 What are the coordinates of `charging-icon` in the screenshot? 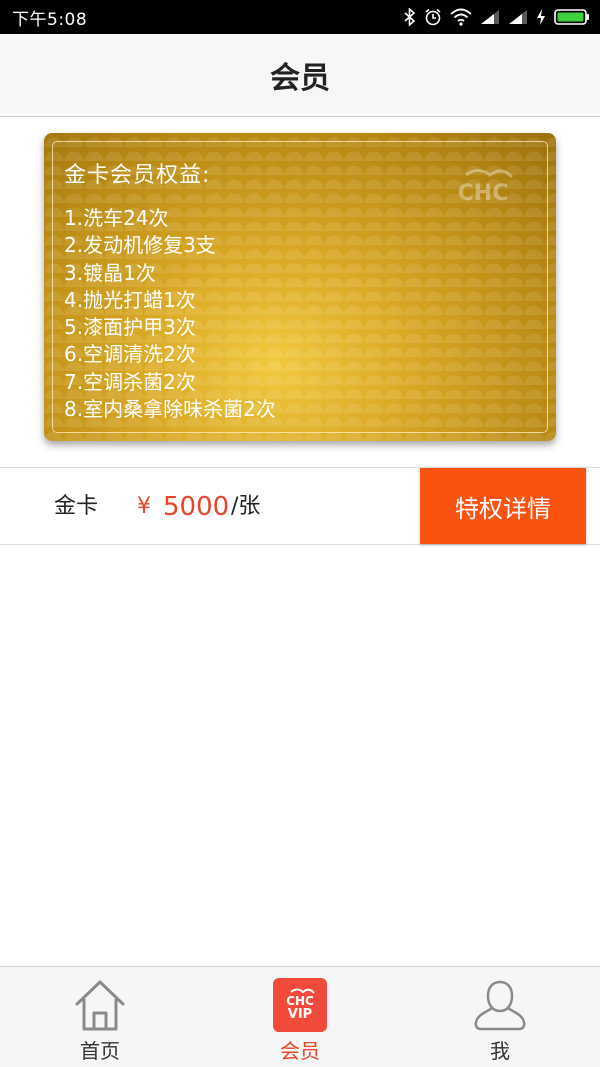 It's located at (541, 17).